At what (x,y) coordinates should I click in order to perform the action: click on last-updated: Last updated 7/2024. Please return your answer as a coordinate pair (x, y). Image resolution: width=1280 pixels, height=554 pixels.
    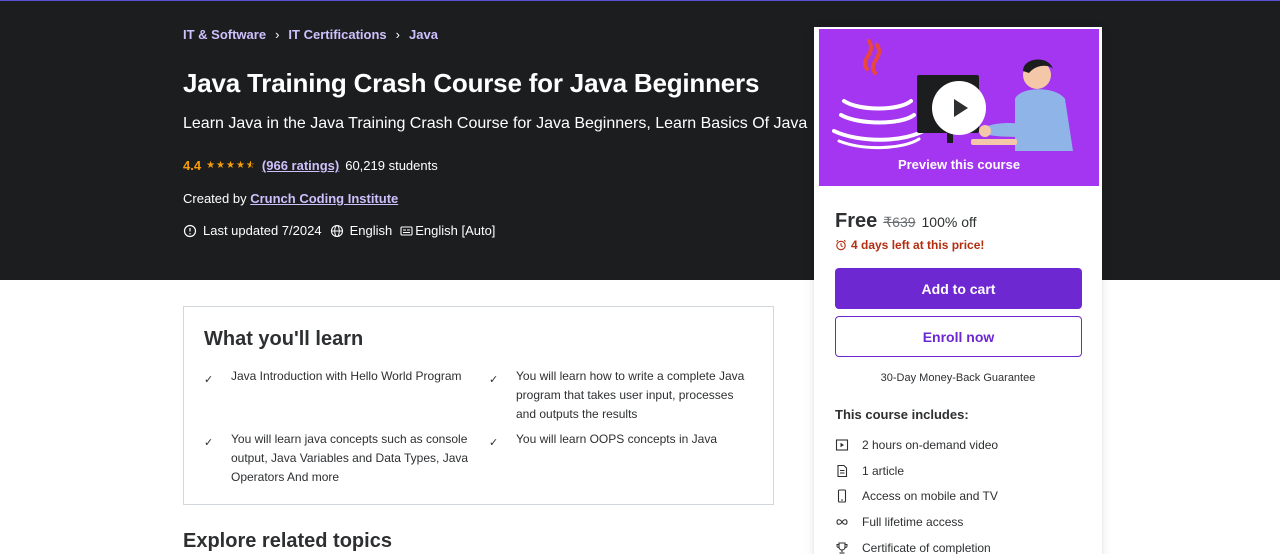
    Looking at the image, I should click on (252, 230).